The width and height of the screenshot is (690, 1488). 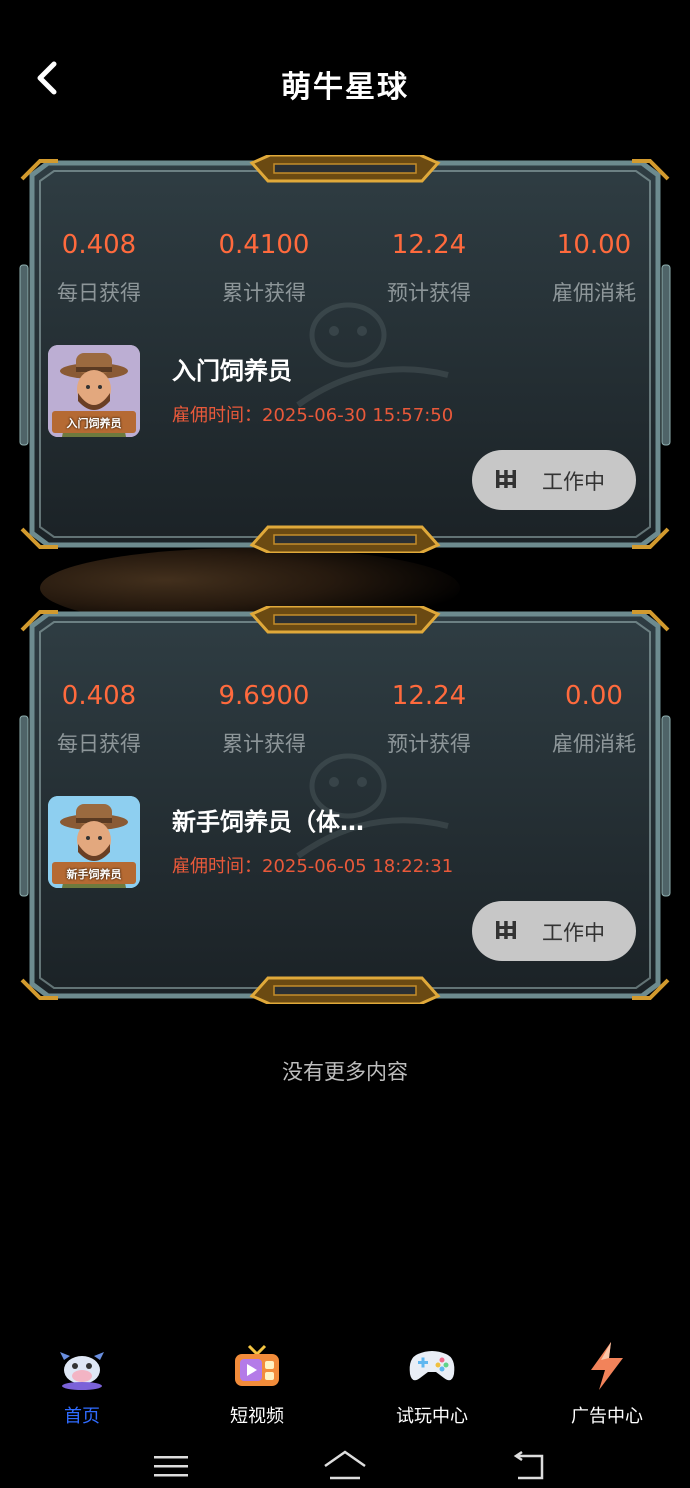 I want to click on stat-total: 9.6900 累计获得, so click(x=264, y=720).